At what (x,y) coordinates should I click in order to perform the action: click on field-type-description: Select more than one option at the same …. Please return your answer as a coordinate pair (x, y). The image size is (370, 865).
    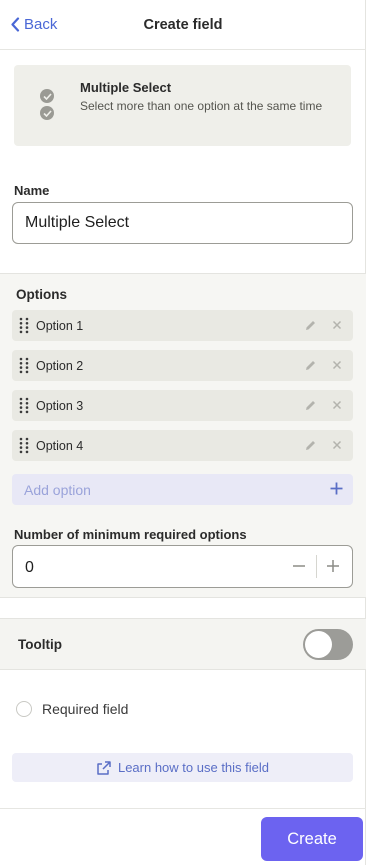
    Looking at the image, I should click on (201, 106).